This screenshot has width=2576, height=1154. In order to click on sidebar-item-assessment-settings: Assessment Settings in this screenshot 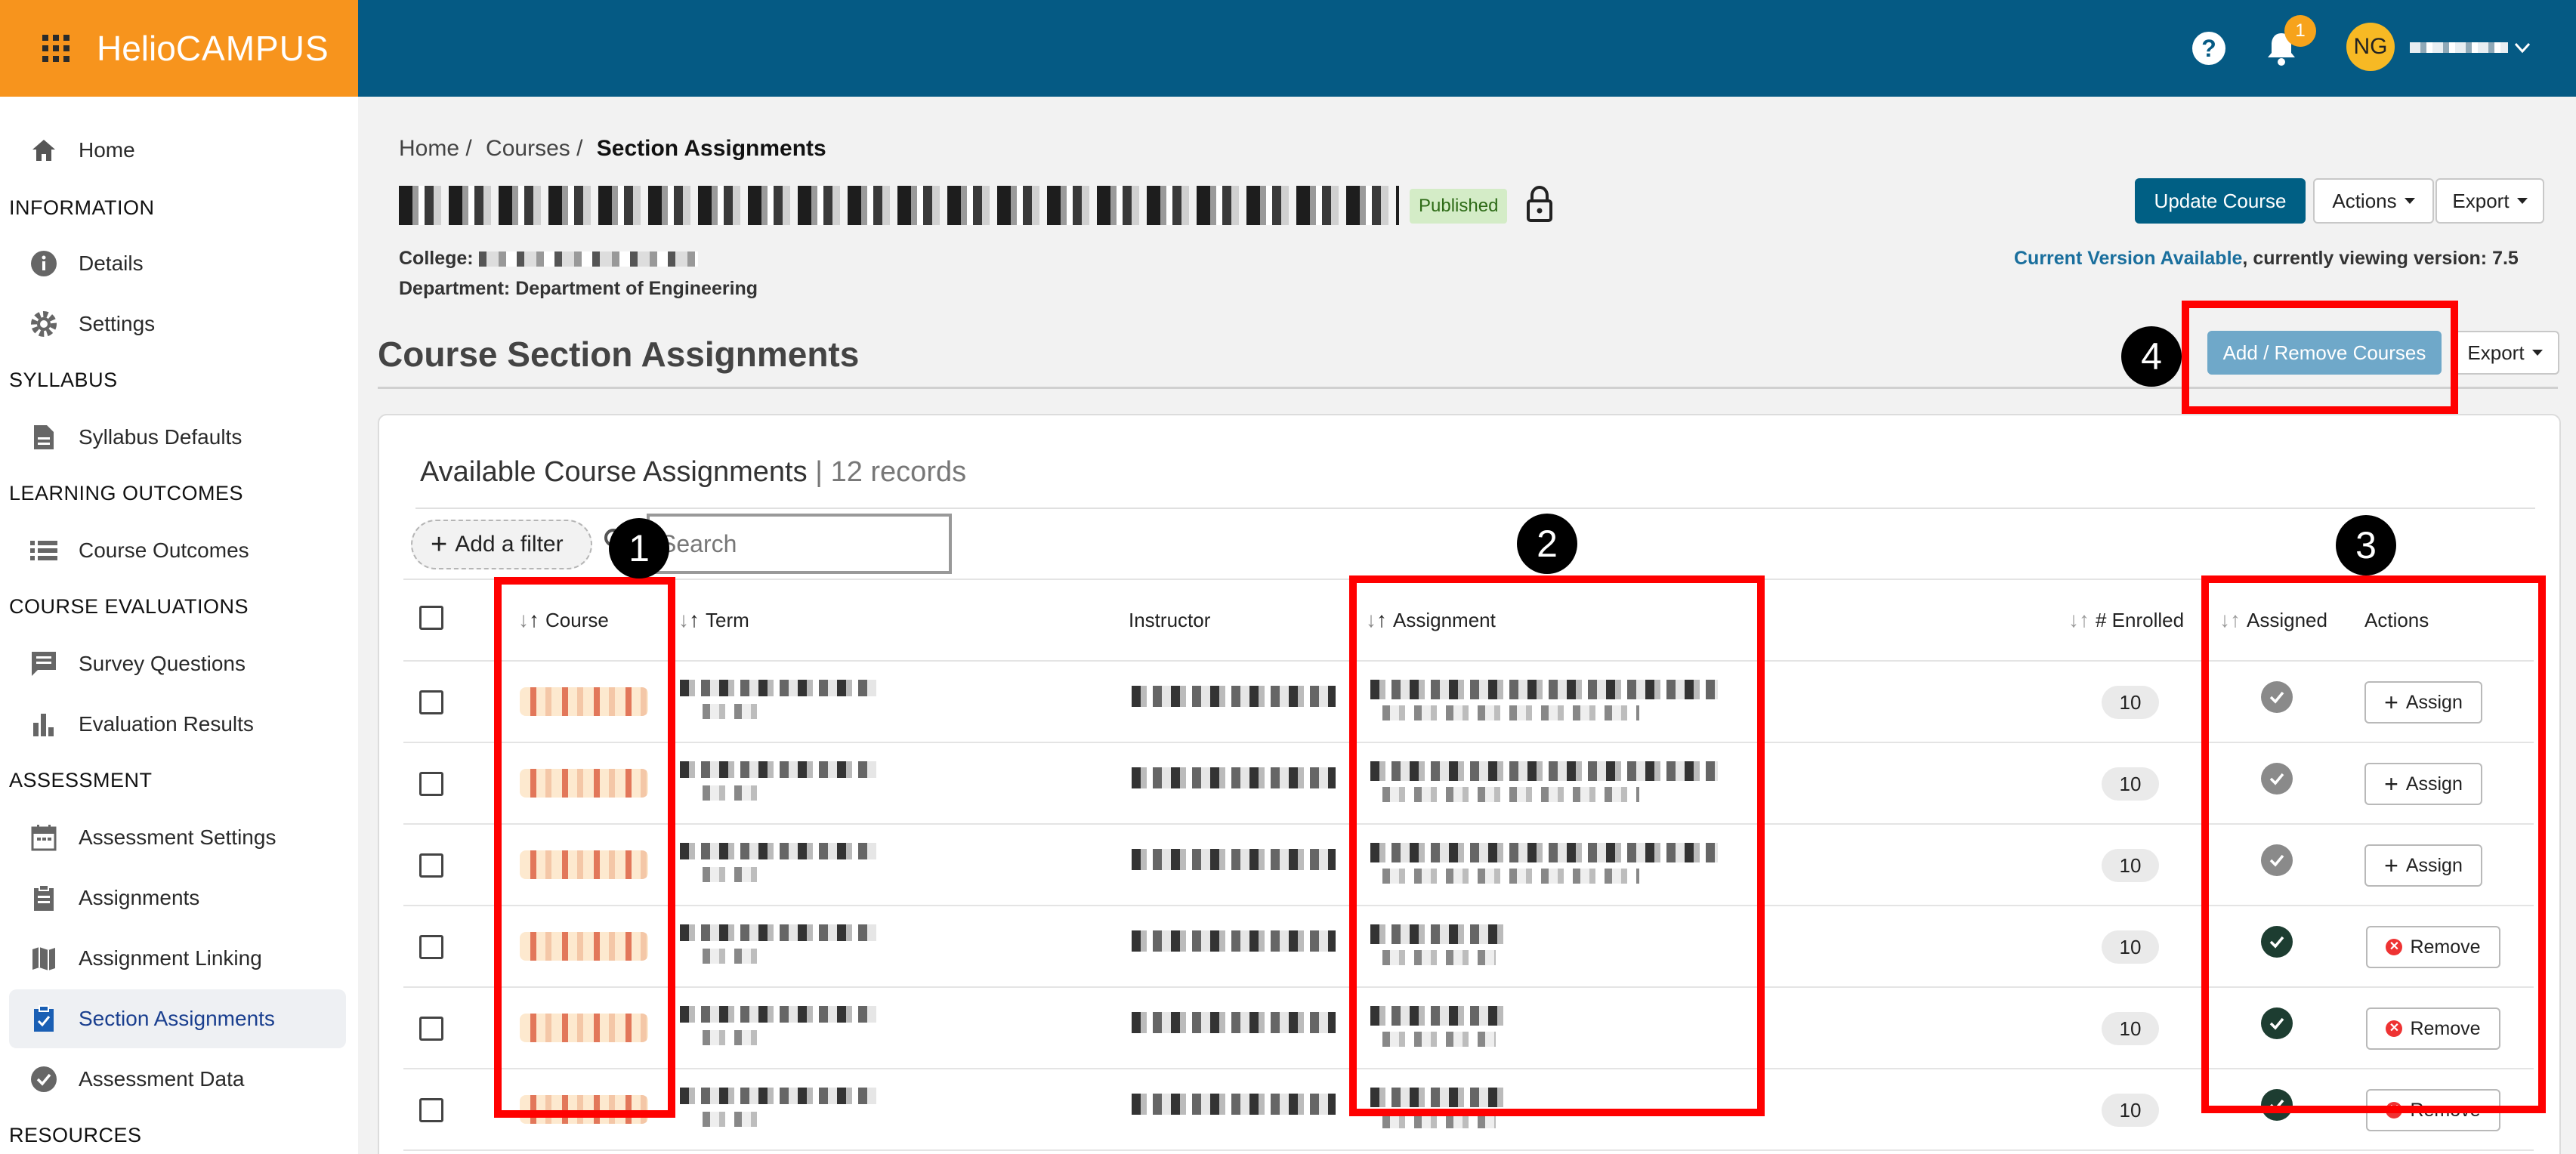, I will do `click(179, 837)`.